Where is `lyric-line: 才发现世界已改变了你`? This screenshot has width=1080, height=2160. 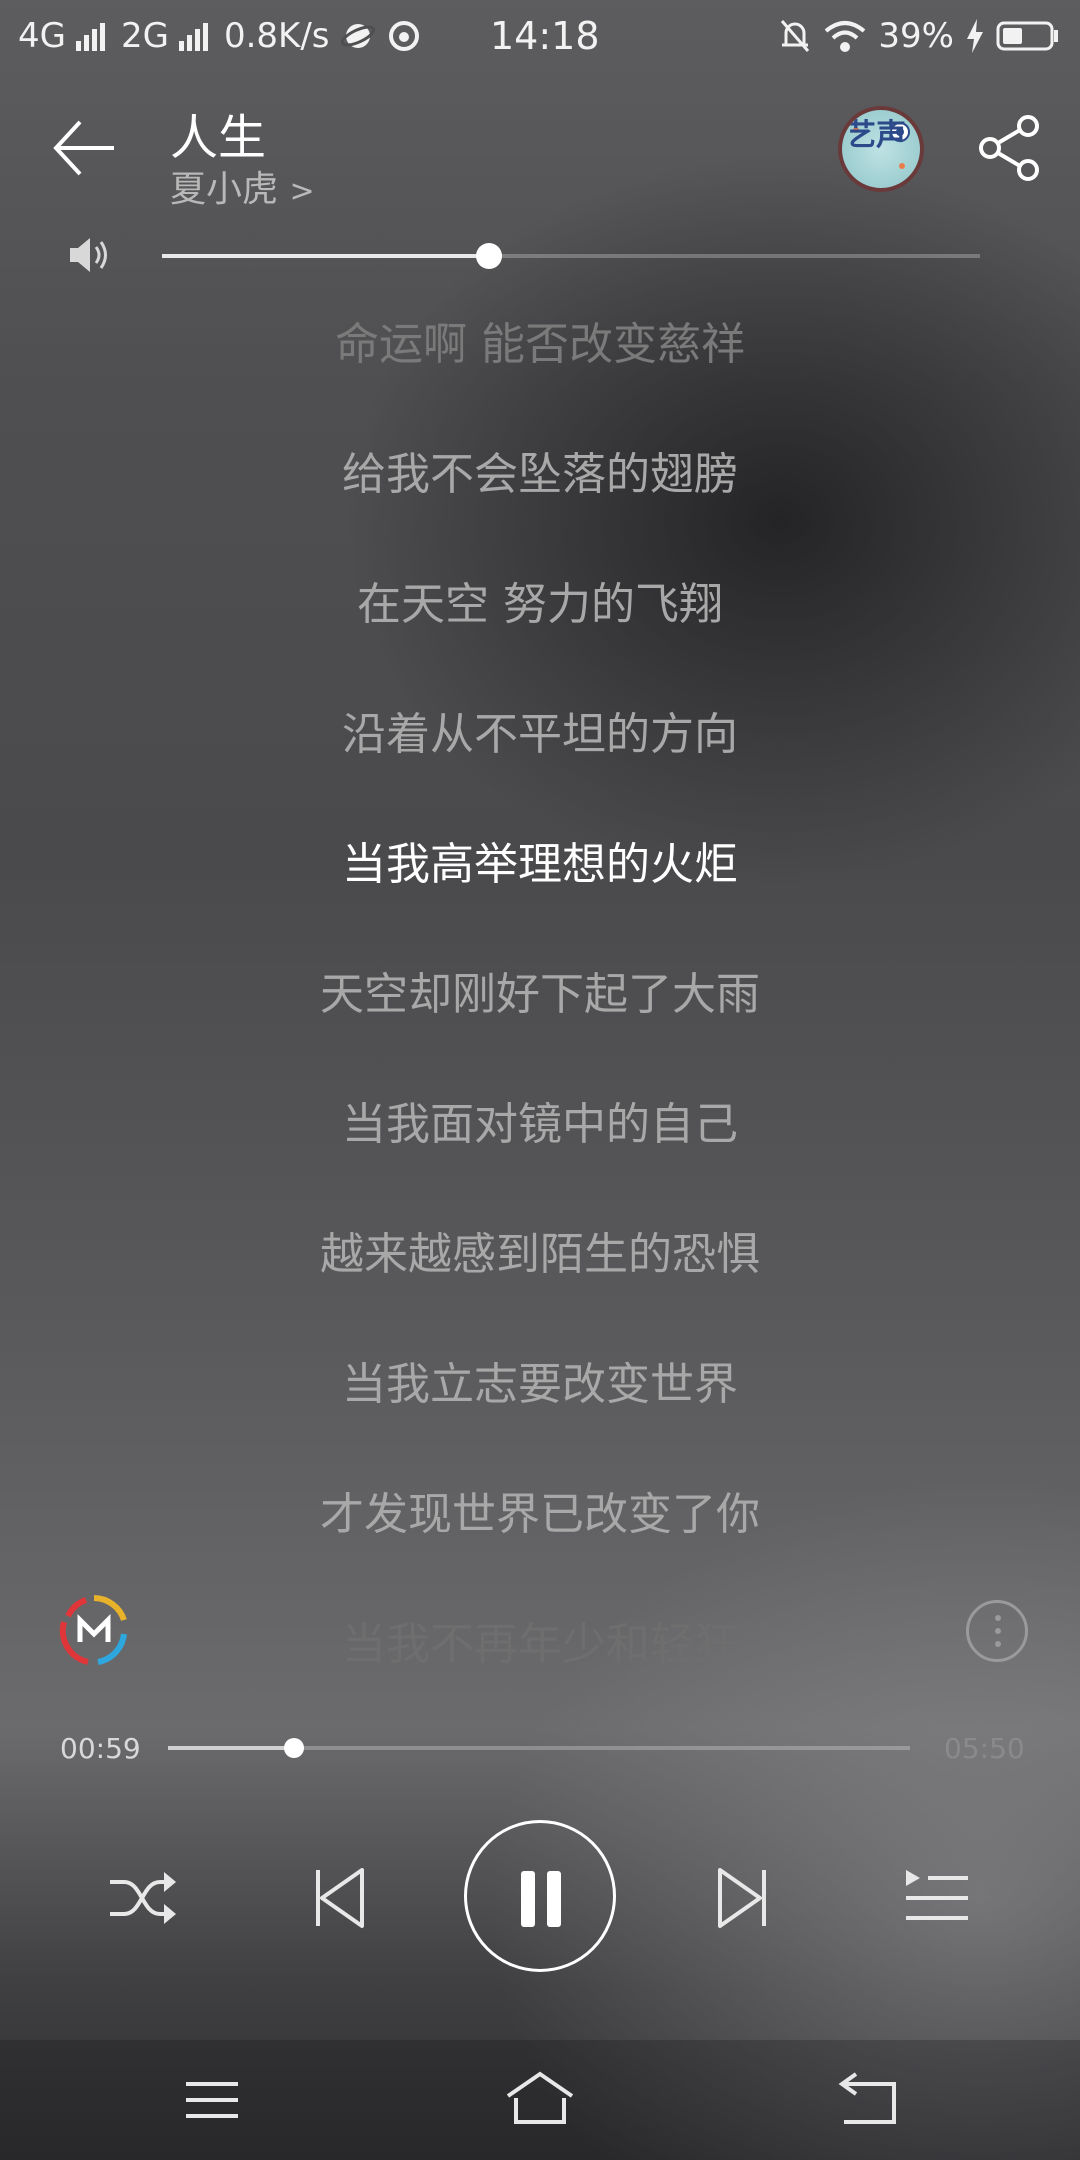
lyric-line: 才发现世界已改变了你 is located at coordinates (540, 1514).